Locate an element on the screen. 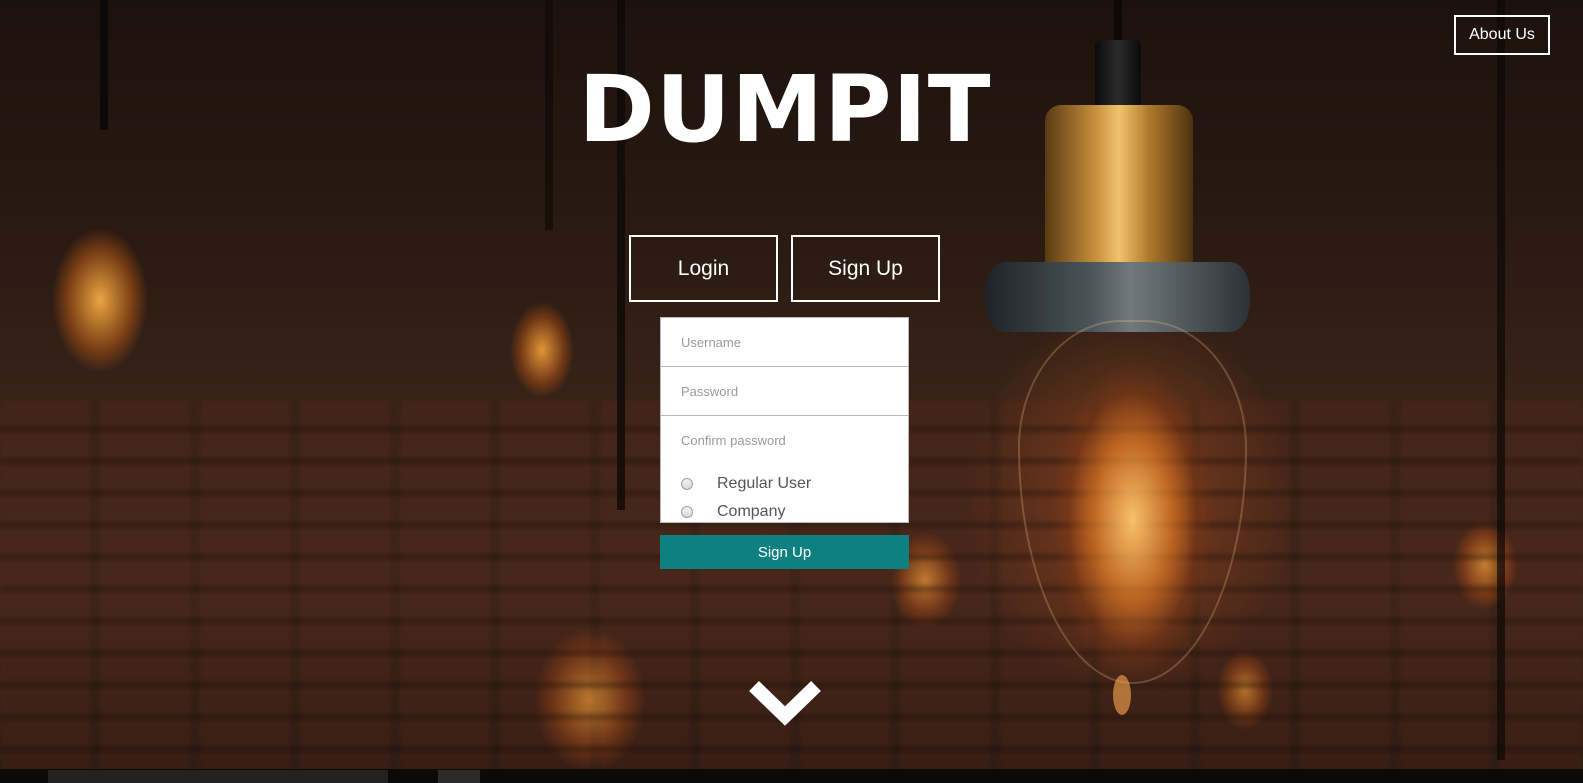 The width and height of the screenshot is (1583, 783). account-type-group: Regular User Company is located at coordinates (784, 493).